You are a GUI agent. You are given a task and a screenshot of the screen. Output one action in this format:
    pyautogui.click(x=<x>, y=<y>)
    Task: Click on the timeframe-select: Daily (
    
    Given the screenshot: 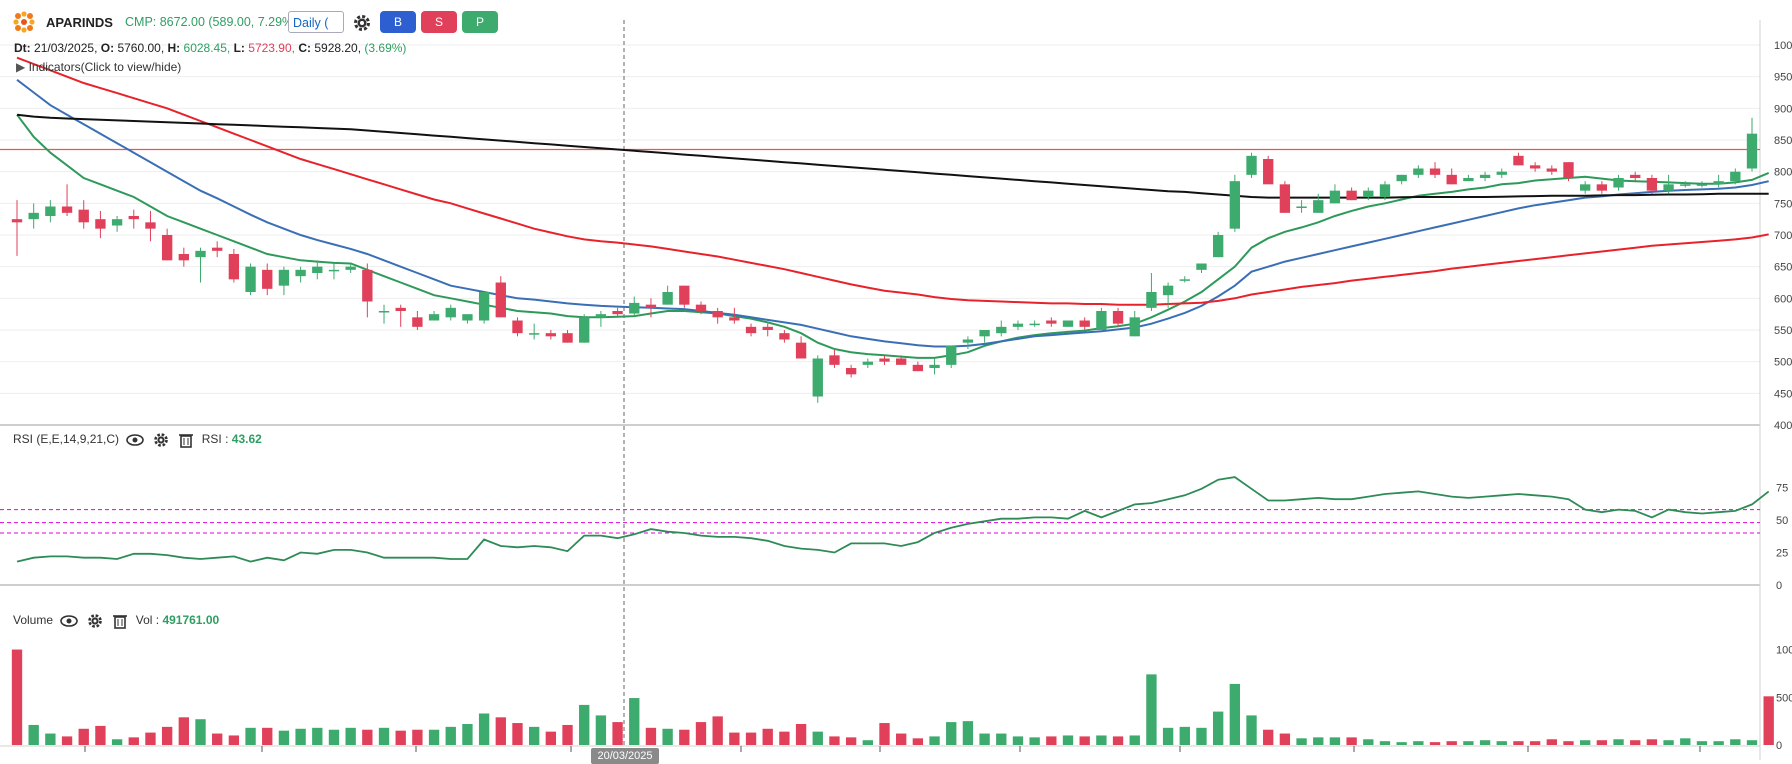 What is the action you would take?
    pyautogui.click(x=316, y=22)
    